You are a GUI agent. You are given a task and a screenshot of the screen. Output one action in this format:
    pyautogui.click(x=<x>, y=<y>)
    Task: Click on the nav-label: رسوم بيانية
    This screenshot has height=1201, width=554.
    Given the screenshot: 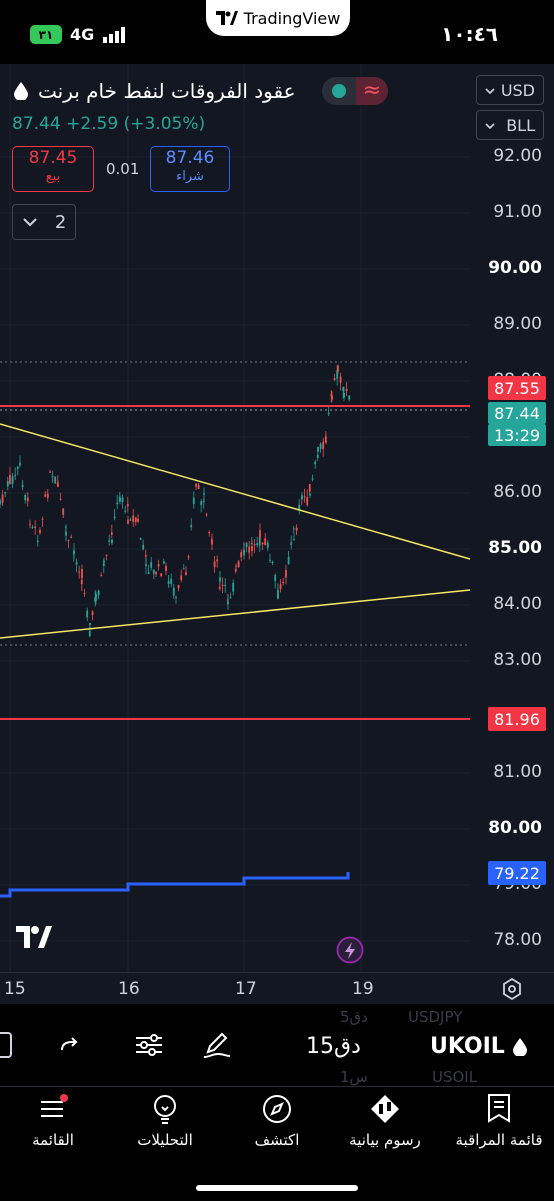 What is the action you would take?
    pyautogui.click(x=385, y=1140)
    